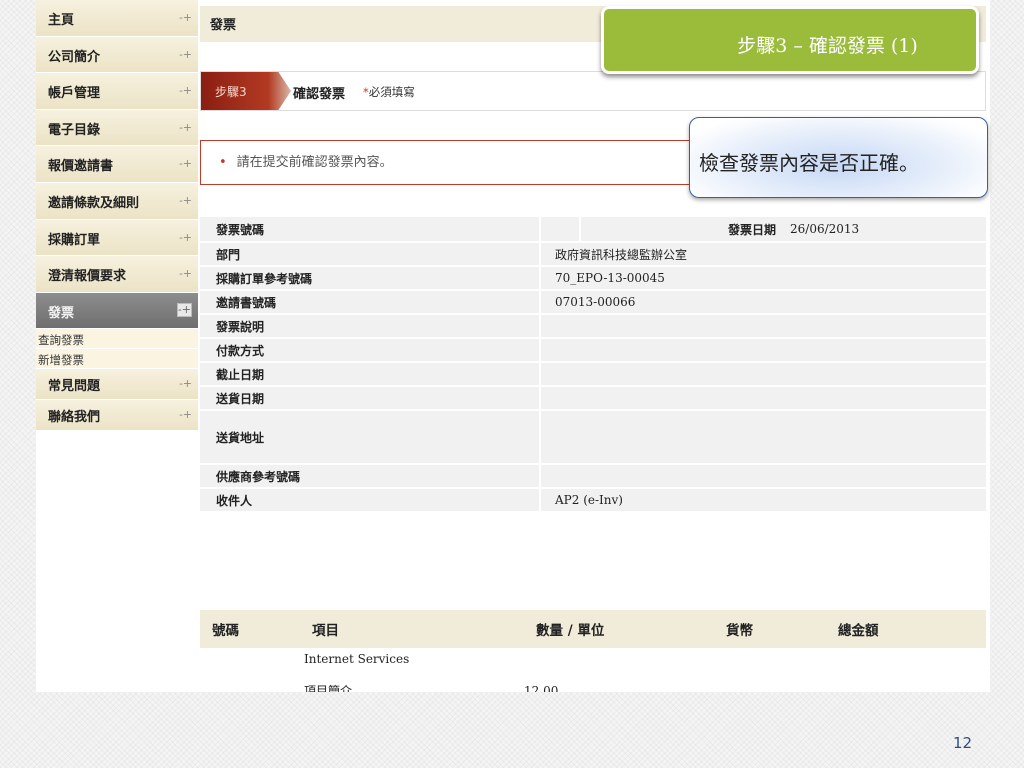 The width and height of the screenshot is (1024, 768). I want to click on field-label: 邀請書號碼, so click(370, 302).